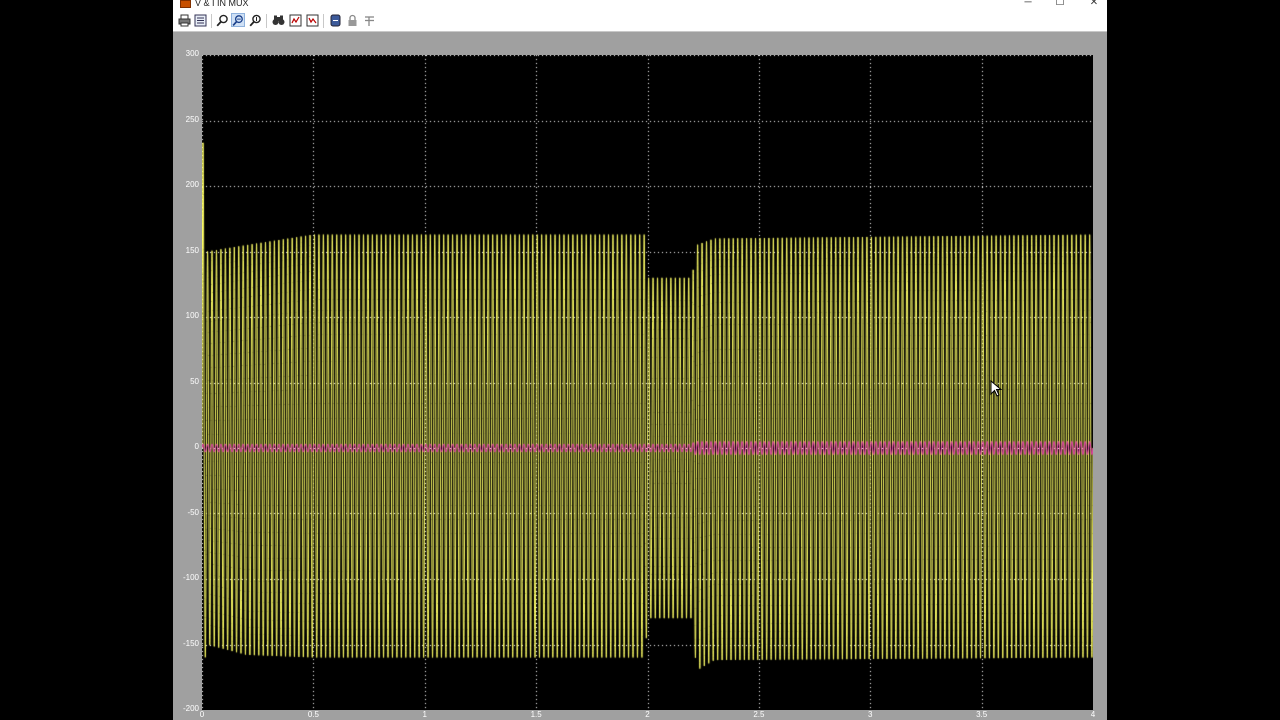  I want to click on parameters-icon, so click(200, 20).